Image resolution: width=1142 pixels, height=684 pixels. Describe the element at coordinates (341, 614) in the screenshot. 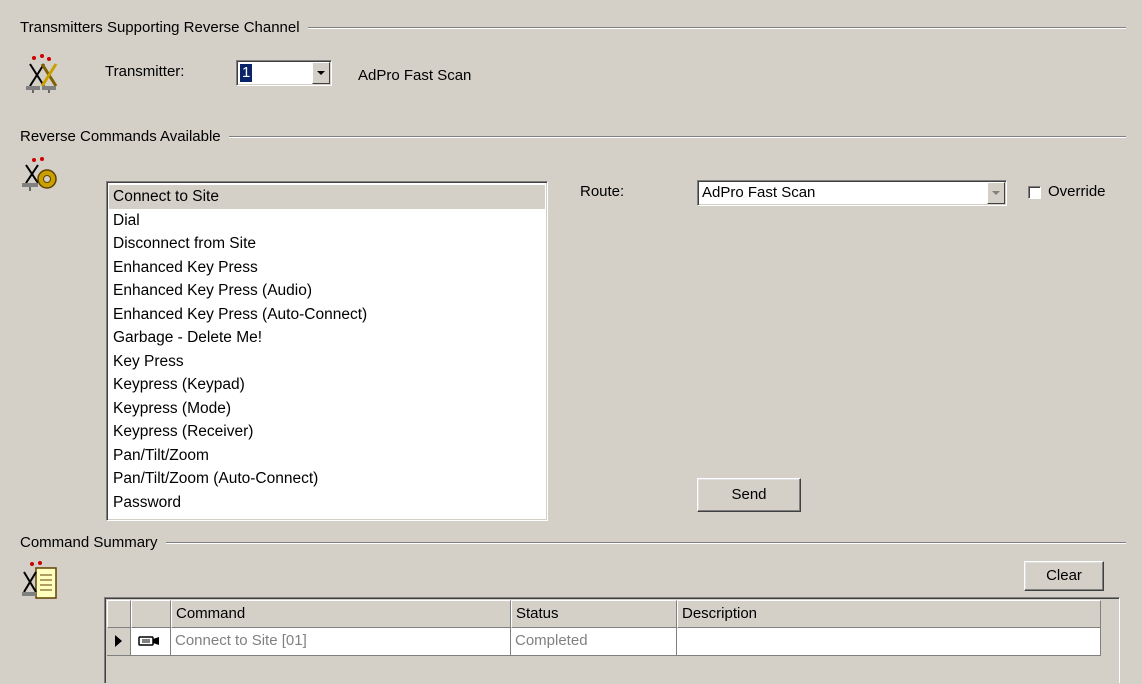

I see `column-header-command: Command` at that location.